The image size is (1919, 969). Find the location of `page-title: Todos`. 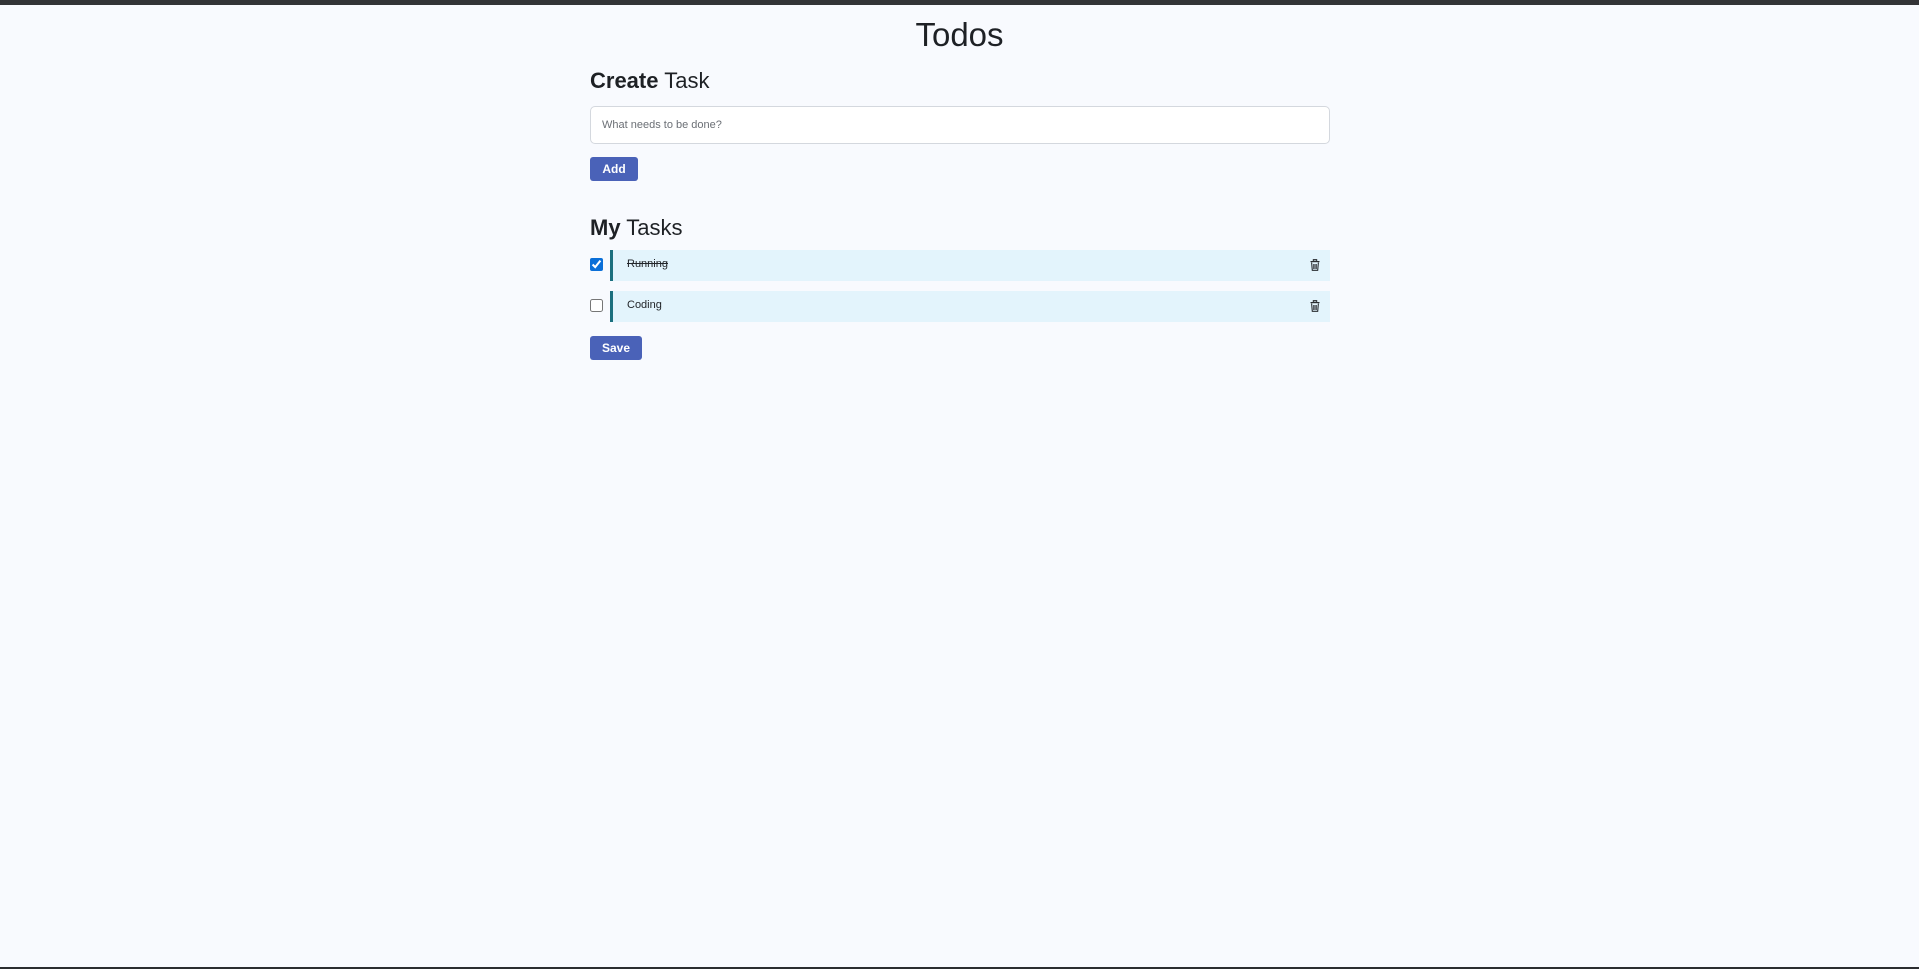

page-title: Todos is located at coordinates (959, 34).